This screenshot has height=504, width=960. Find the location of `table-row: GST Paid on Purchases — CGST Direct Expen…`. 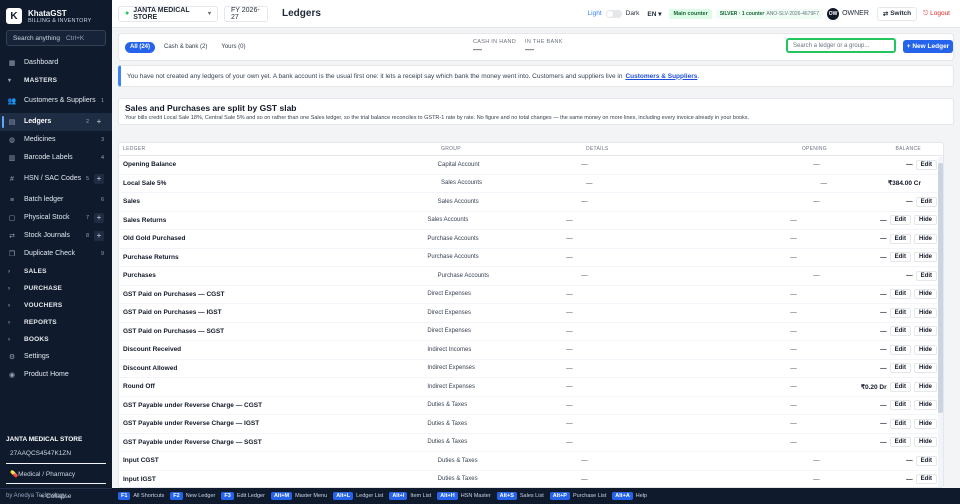

table-row: GST Paid on Purchases — CGST Direct Expen… is located at coordinates (531, 295).